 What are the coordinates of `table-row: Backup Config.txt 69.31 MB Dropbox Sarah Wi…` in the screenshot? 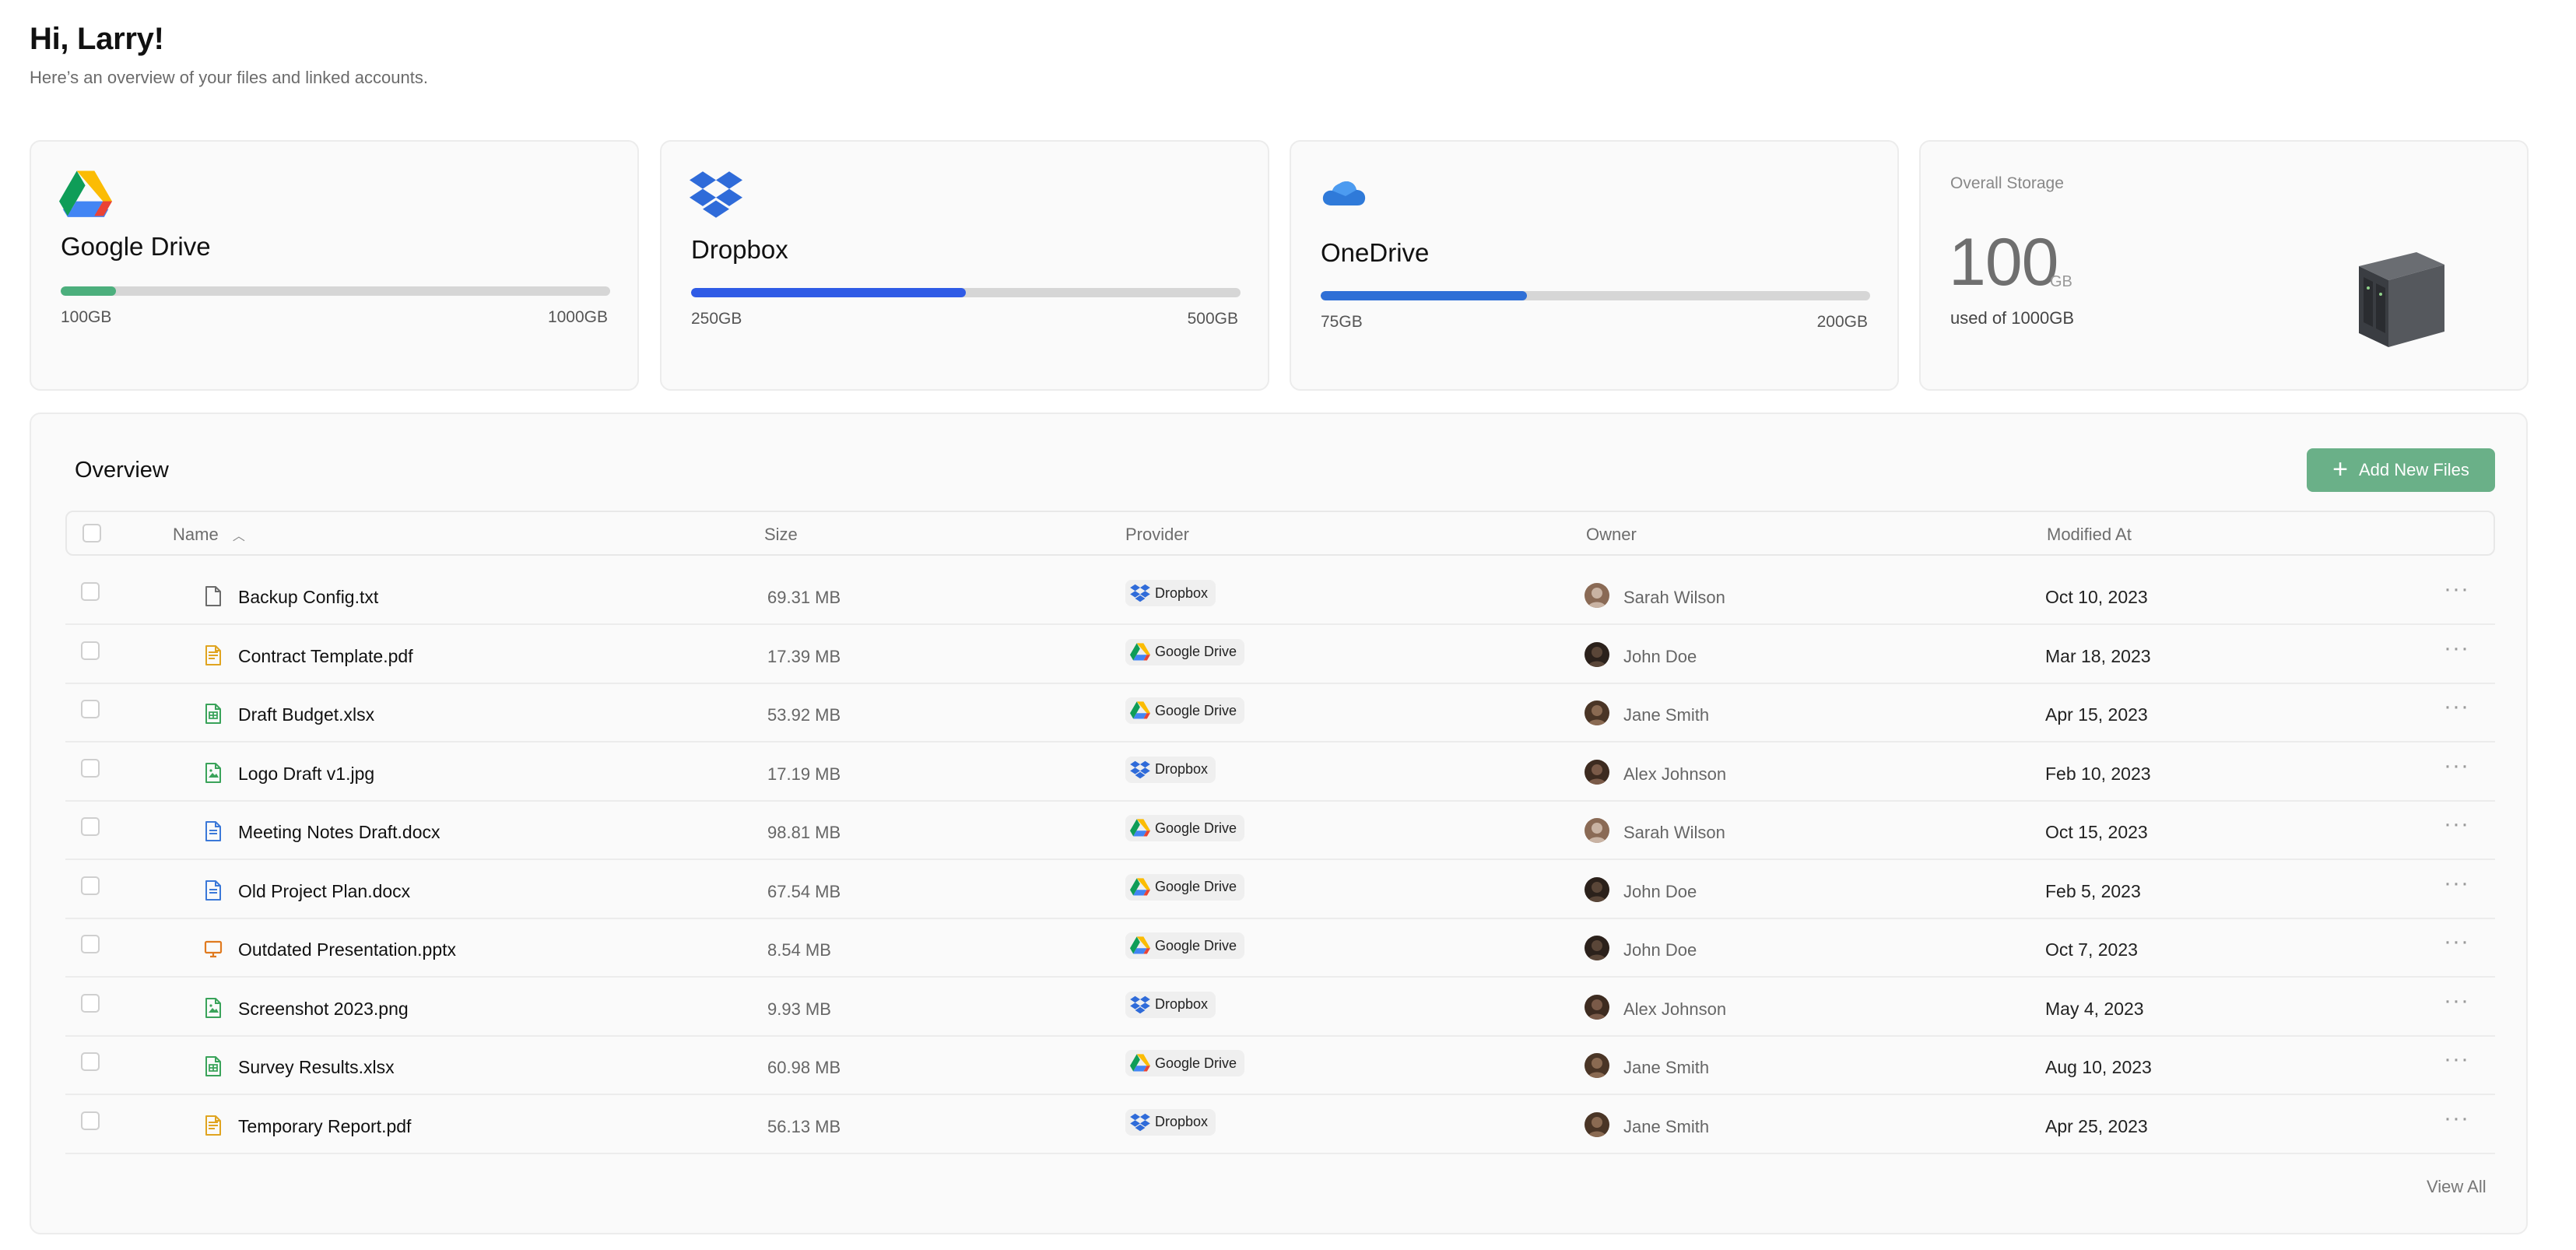 It's located at (1280, 596).